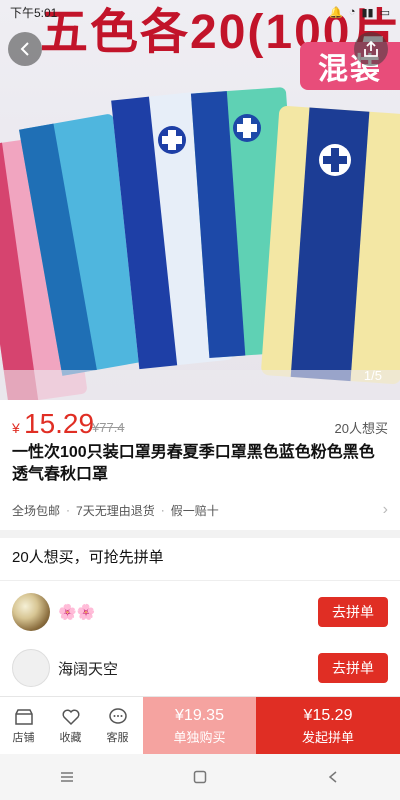 The height and width of the screenshot is (800, 400). I want to click on menu-nav-button, so click(67, 777).